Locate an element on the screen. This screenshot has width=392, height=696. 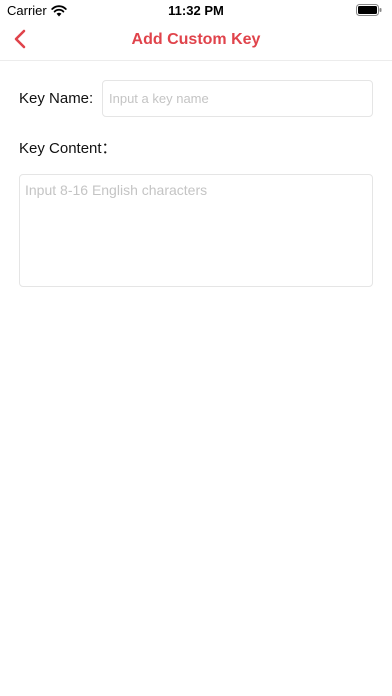
nav-bar: Add Custom Key is located at coordinates (196, 41).